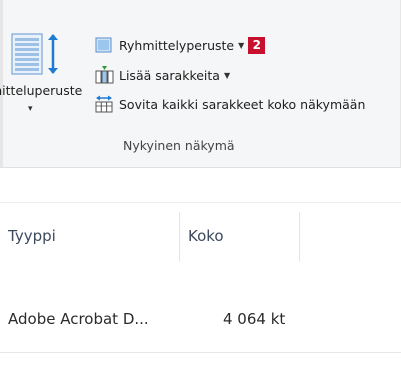  I want to click on group-by-large-button: mitteluperuste ▾, so click(43, 77).